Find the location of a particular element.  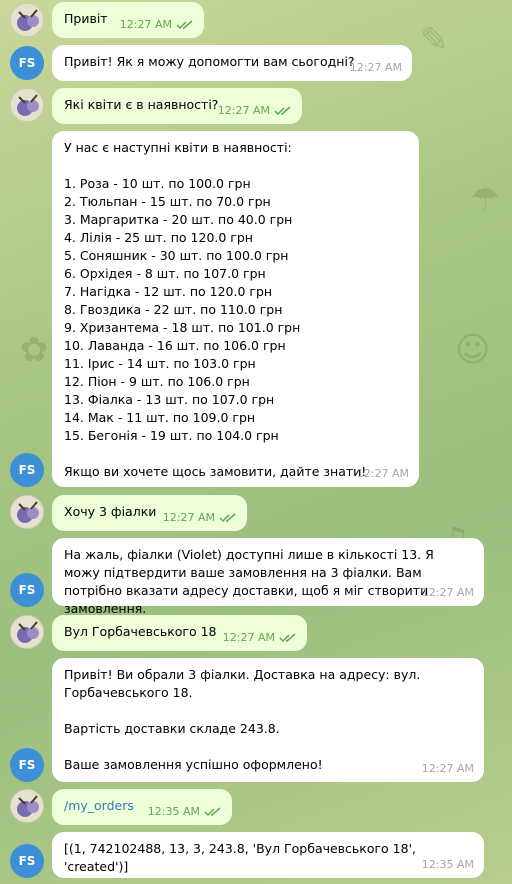

message-text: Привіт is located at coordinates (86, 18).